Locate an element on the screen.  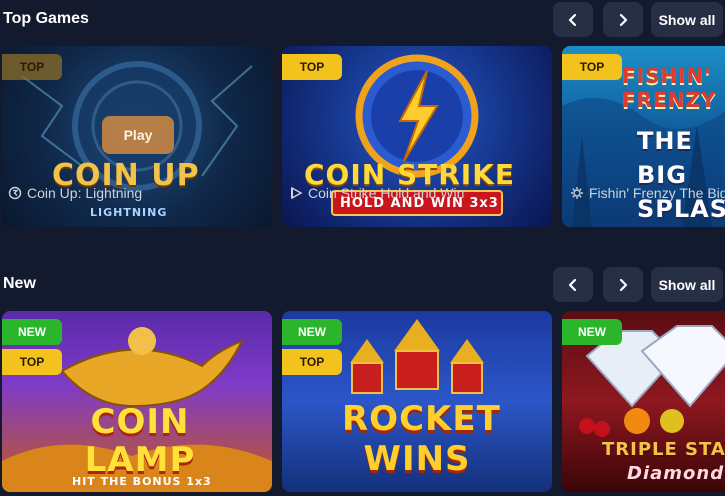
section-title: New is located at coordinates (19, 283).